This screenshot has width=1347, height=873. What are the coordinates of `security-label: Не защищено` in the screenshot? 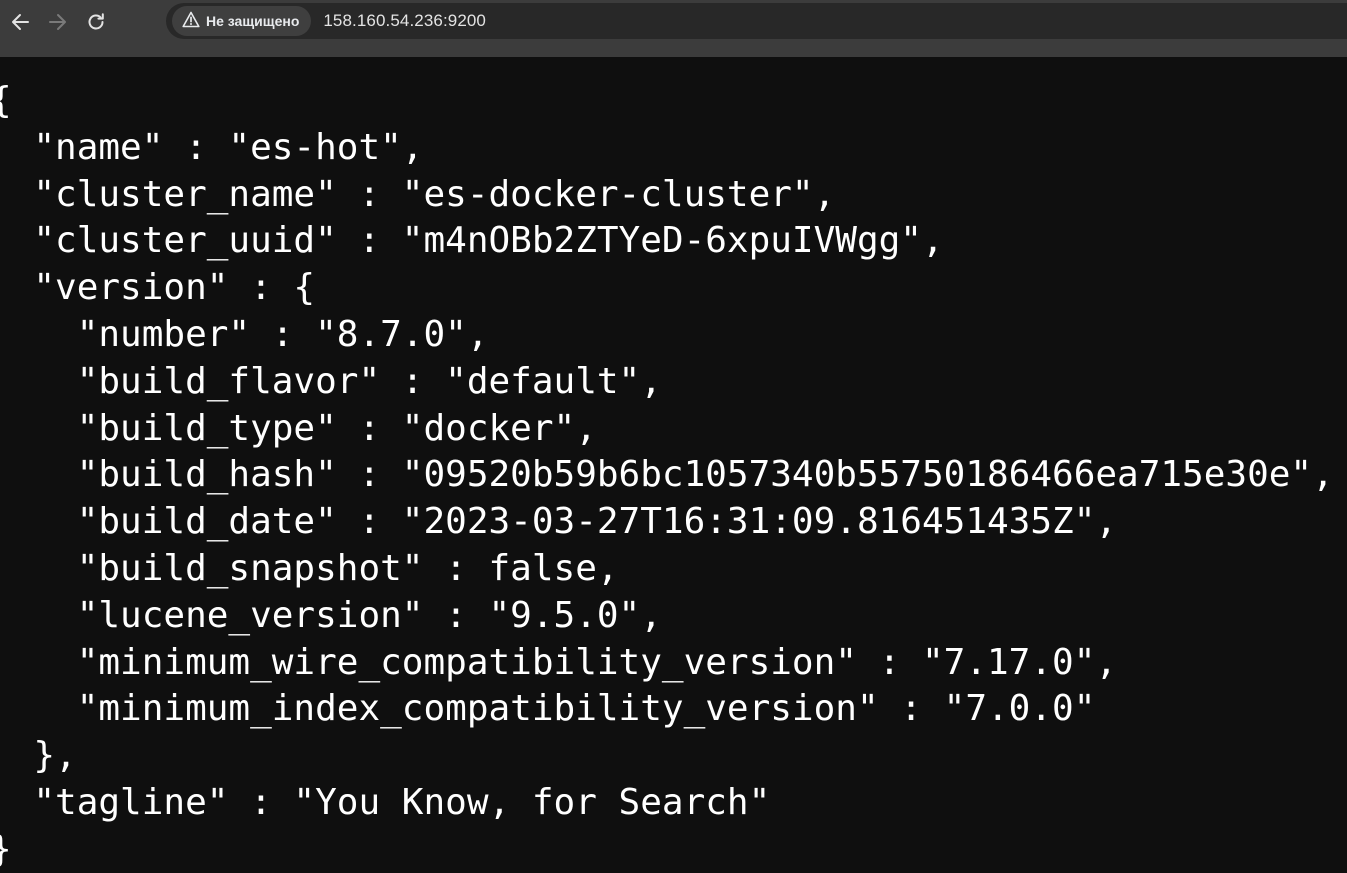 It's located at (253, 21).